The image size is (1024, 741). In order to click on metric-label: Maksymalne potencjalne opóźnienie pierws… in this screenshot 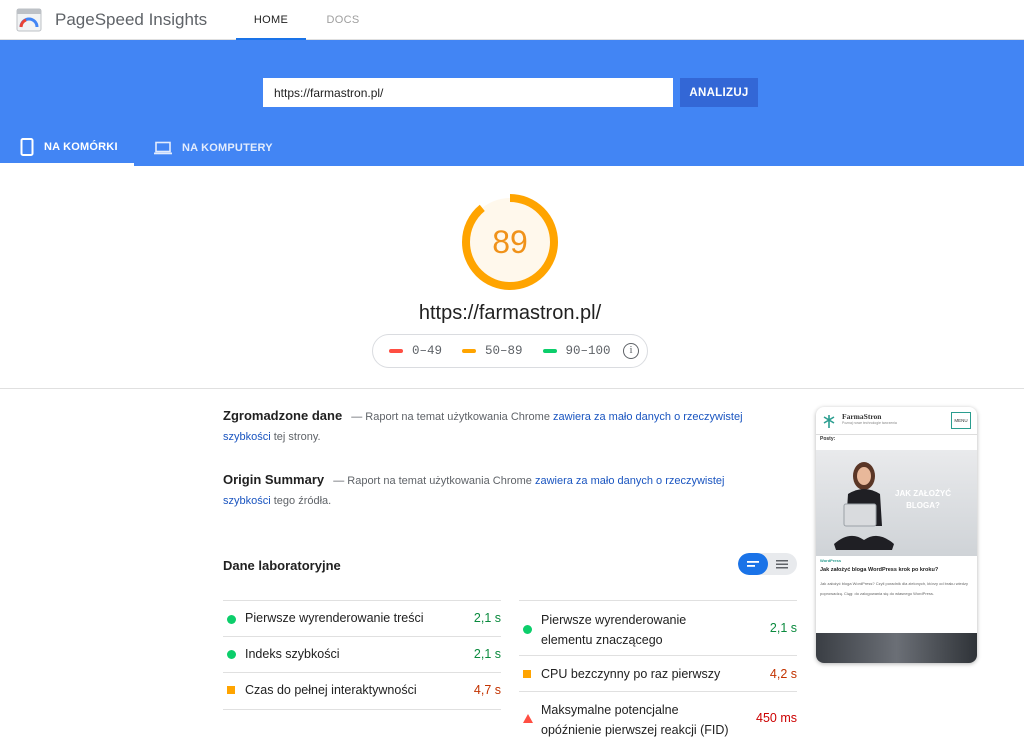, I will do `click(635, 720)`.